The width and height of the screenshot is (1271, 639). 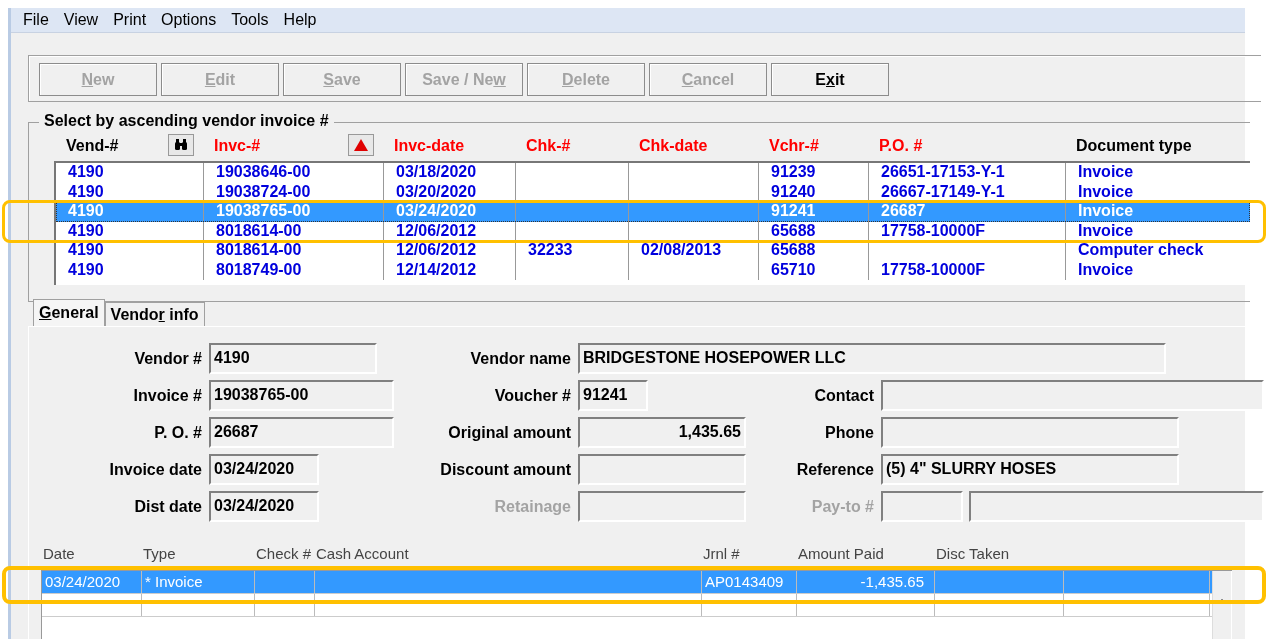 What do you see at coordinates (301, 395) in the screenshot?
I see `input-field: 19038765-00` at bounding box center [301, 395].